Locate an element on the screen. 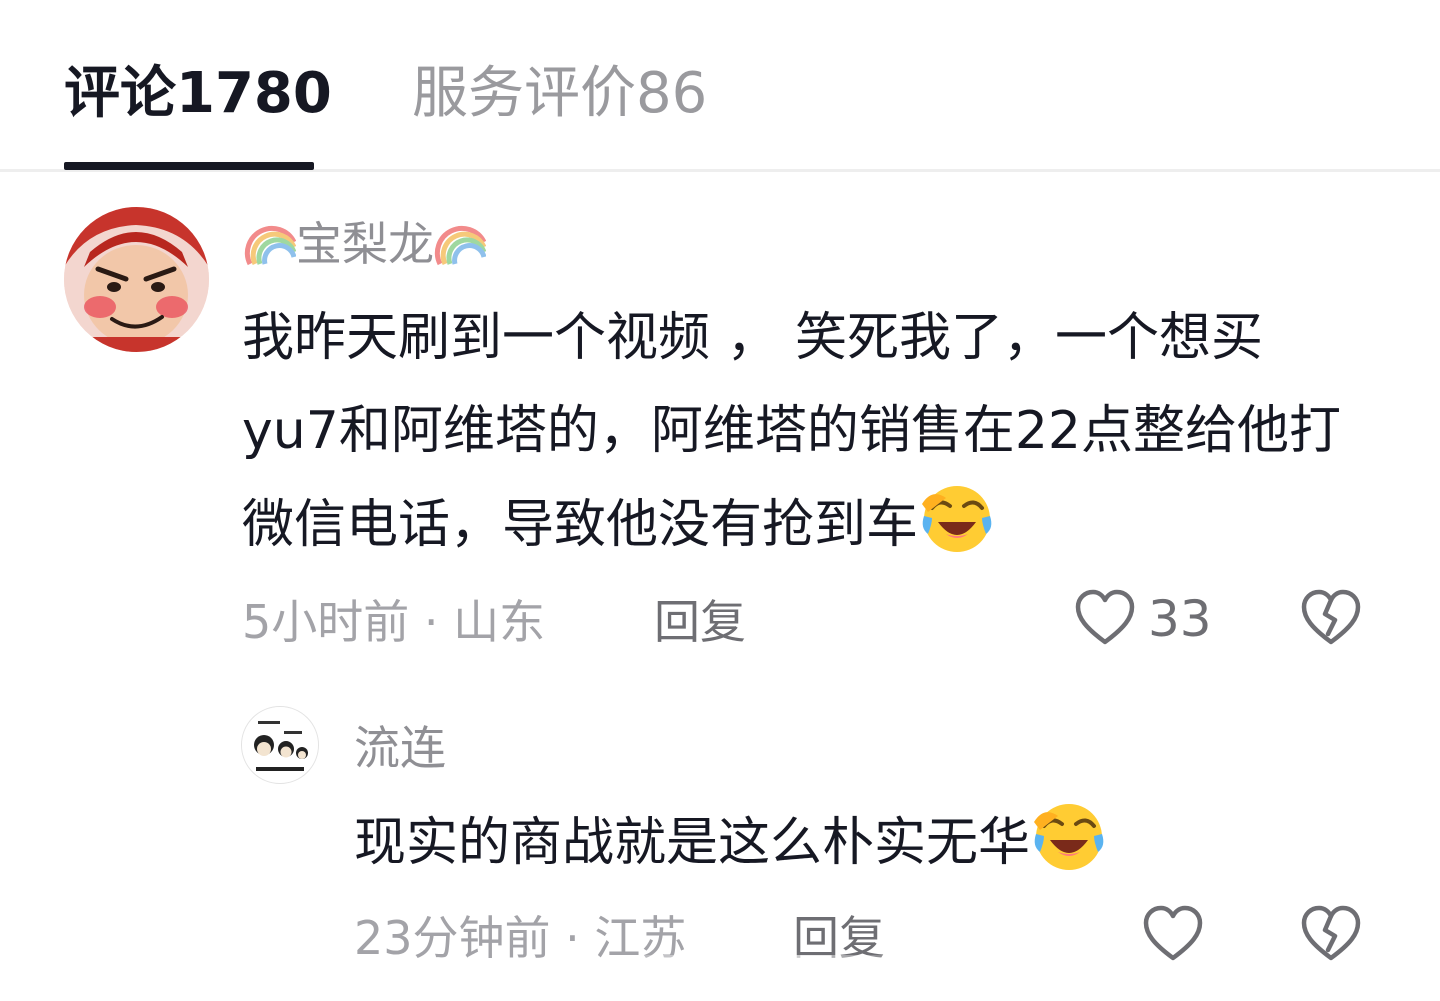  like-count: 33 is located at coordinates (1180, 619).